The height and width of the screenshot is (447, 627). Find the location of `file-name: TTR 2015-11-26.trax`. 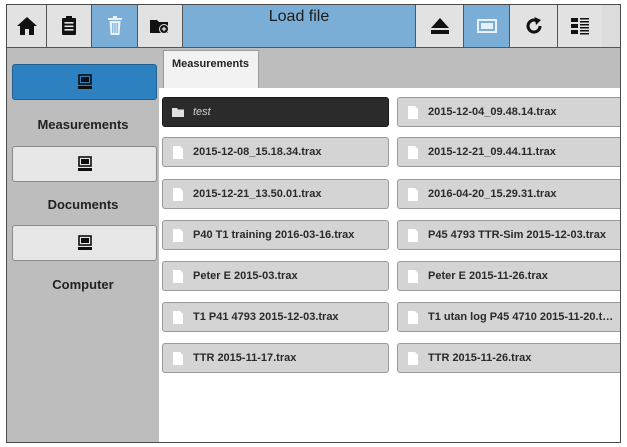

file-name: TTR 2015-11-26.trax is located at coordinates (480, 358).